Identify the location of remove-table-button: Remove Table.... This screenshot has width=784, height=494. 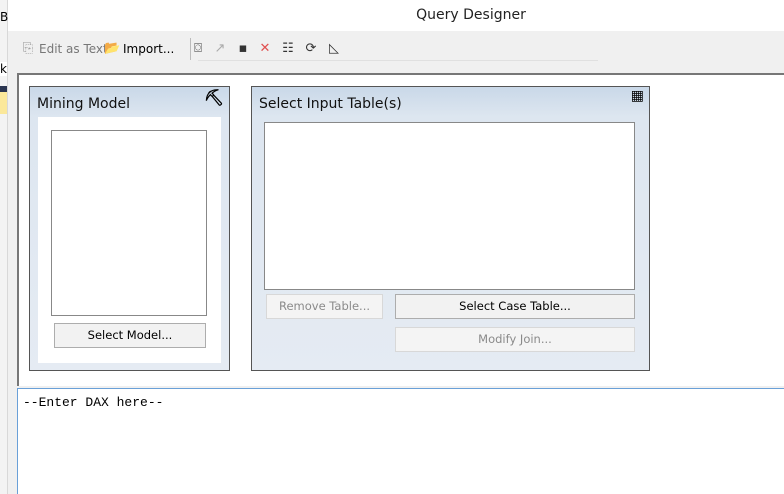
(324, 306).